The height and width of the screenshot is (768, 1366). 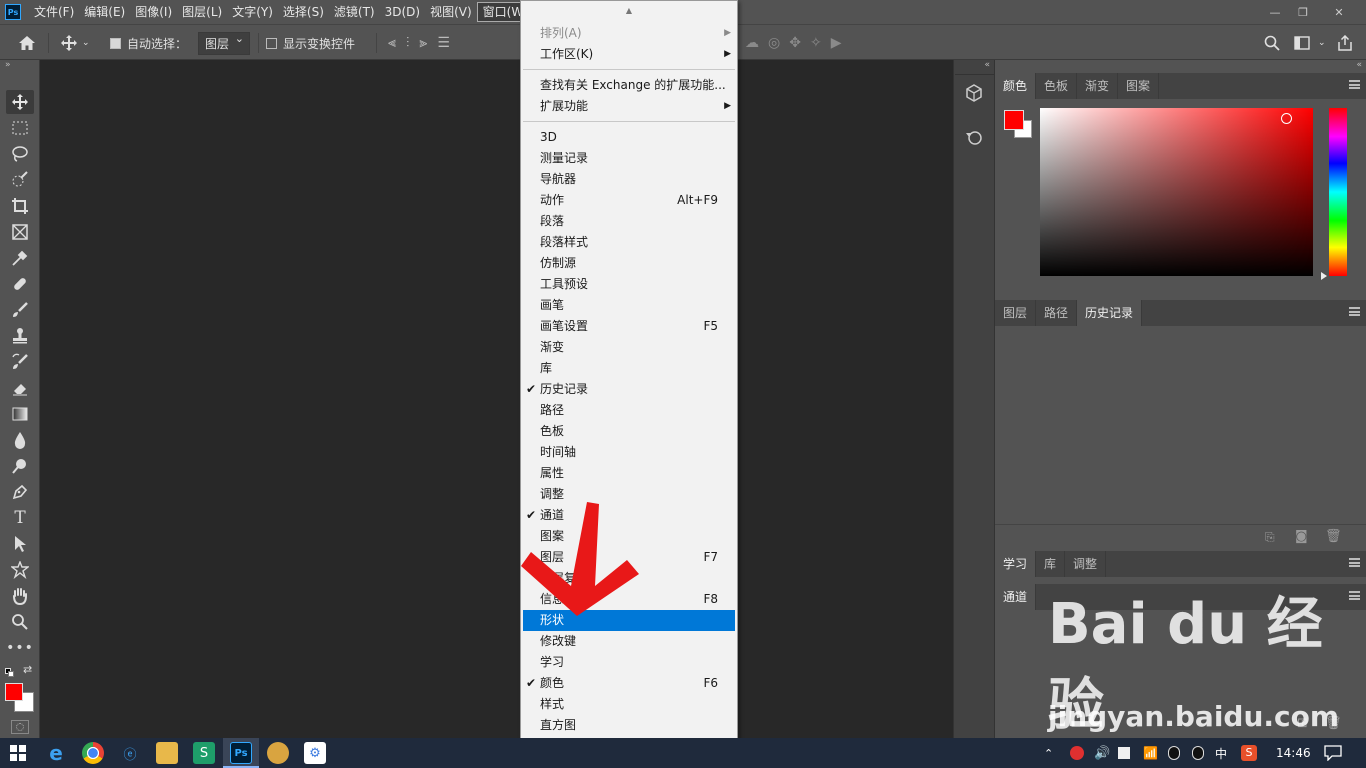 I want to click on healing-brush-tool-icon, so click(x=20, y=284).